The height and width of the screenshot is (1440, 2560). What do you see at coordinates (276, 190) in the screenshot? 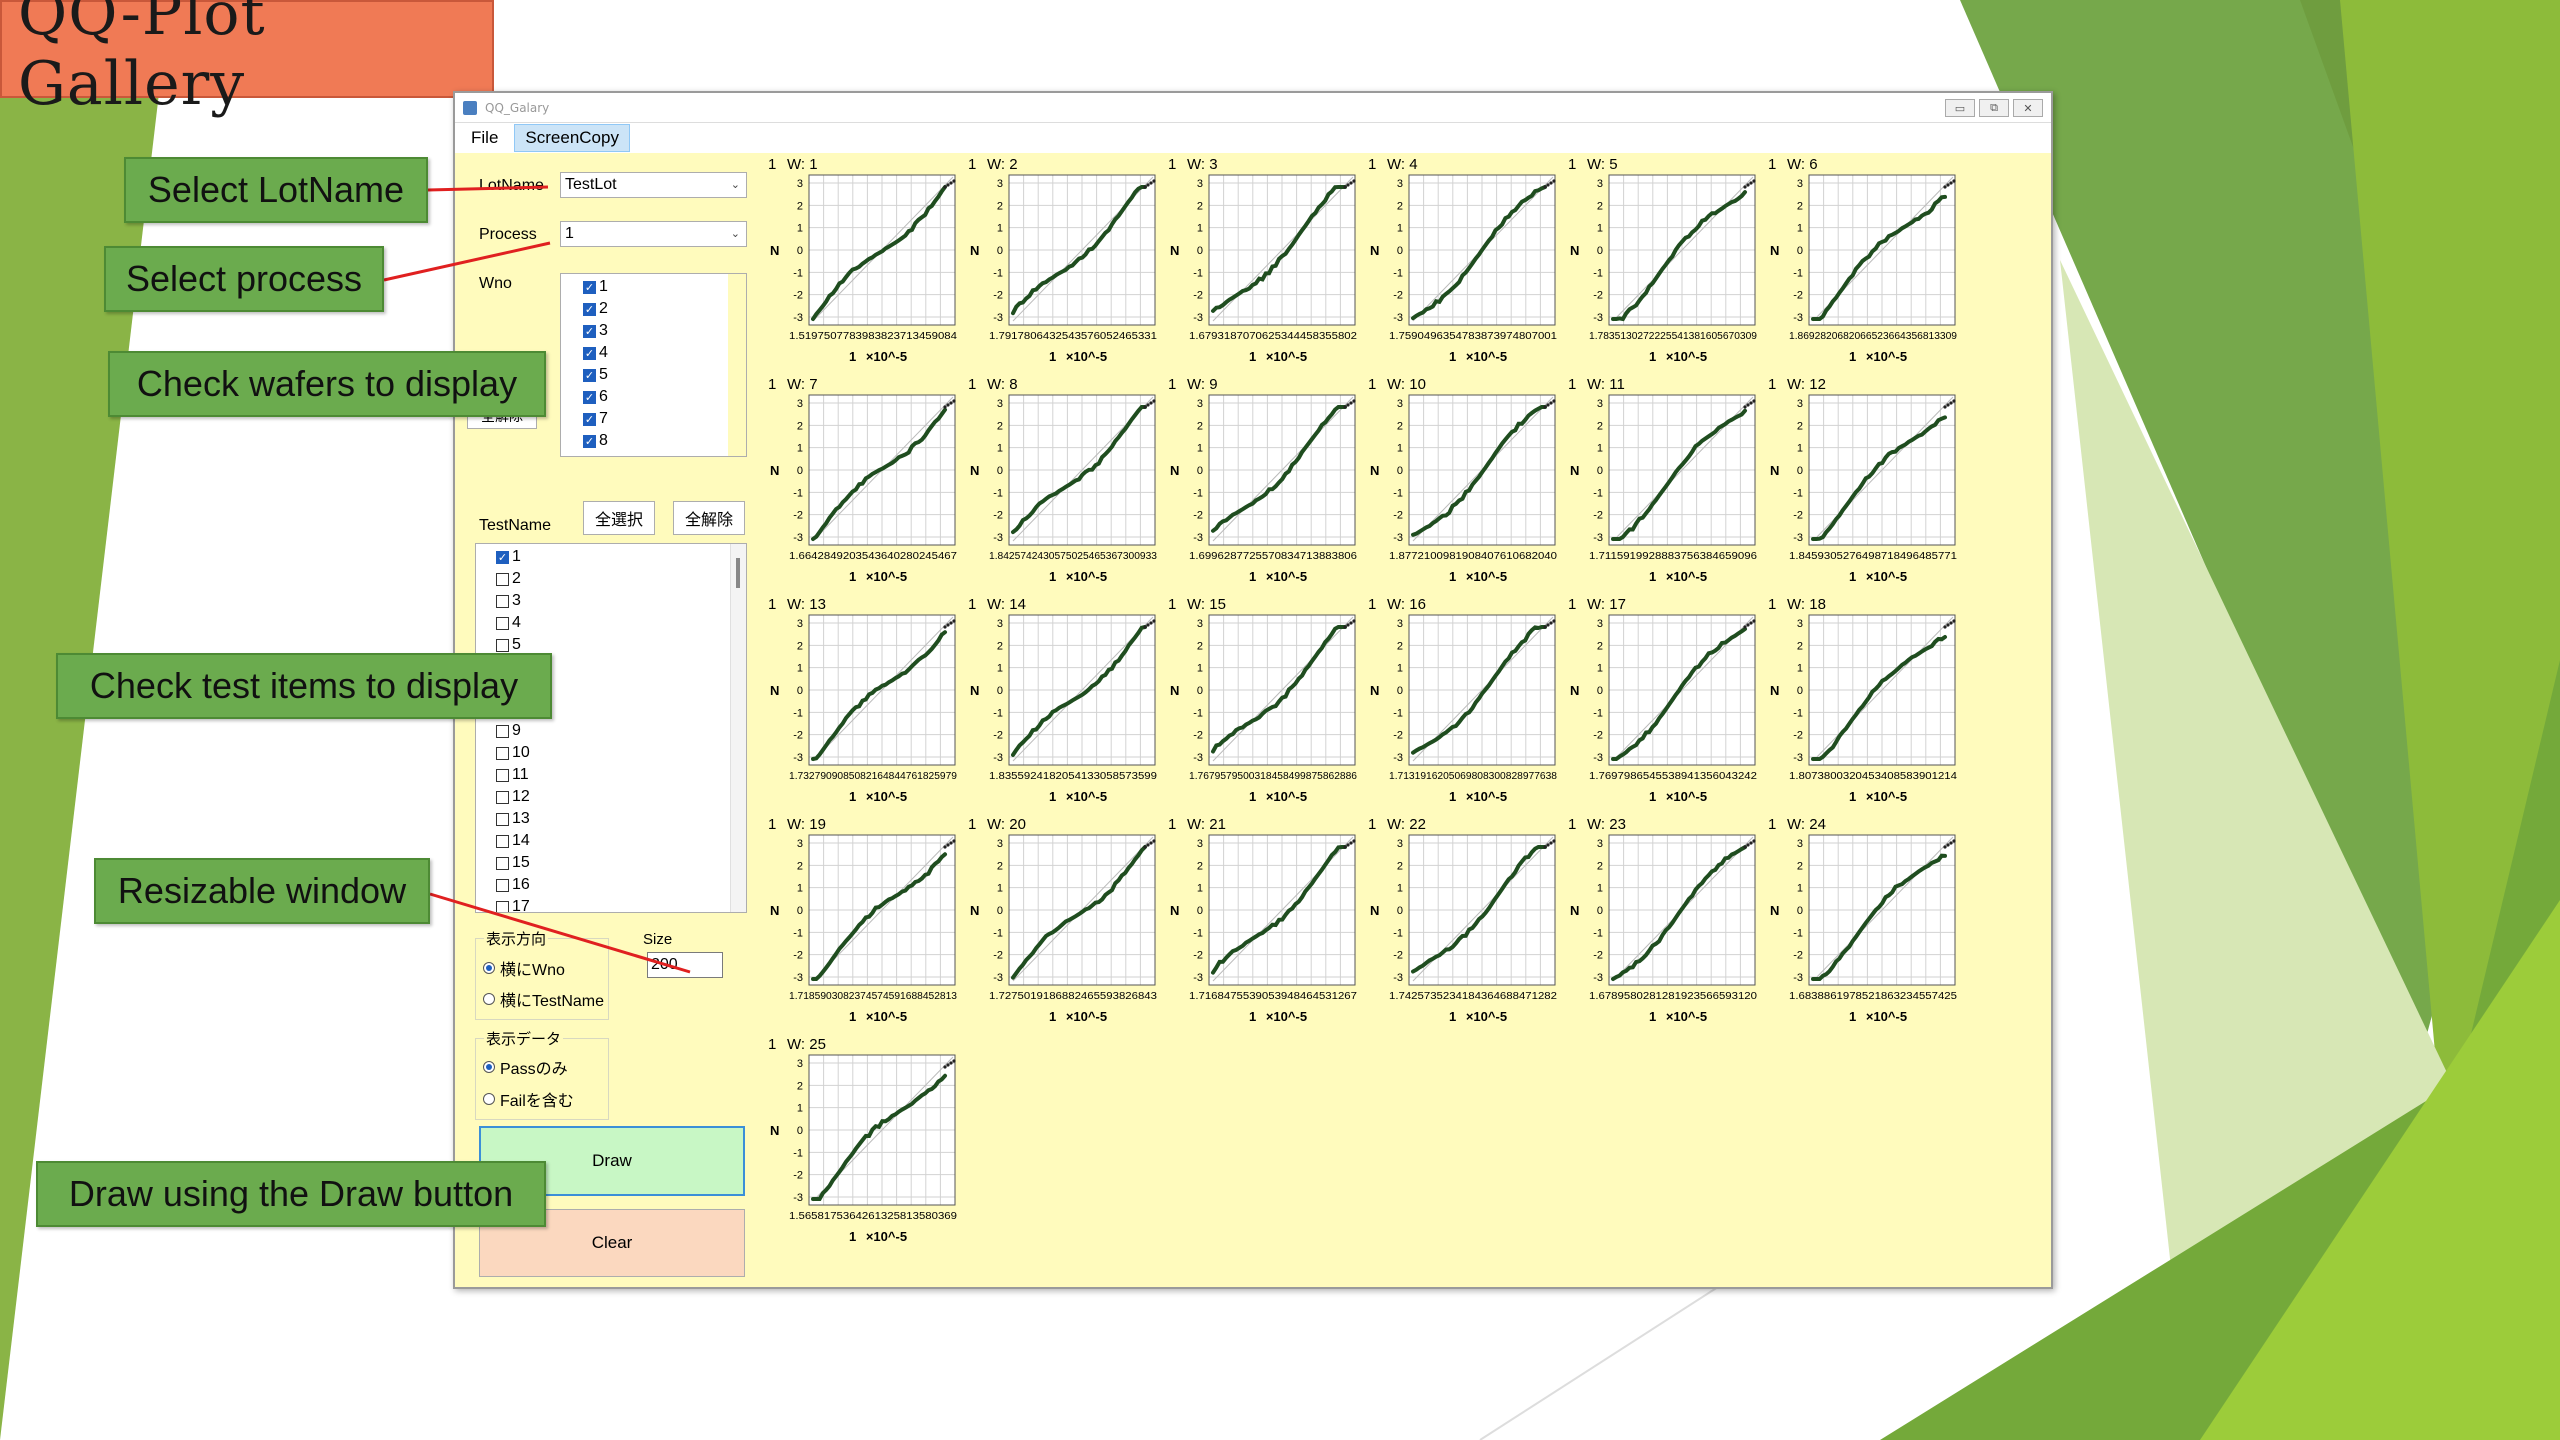
I see `callout-select-lotname: Select LotName` at bounding box center [276, 190].